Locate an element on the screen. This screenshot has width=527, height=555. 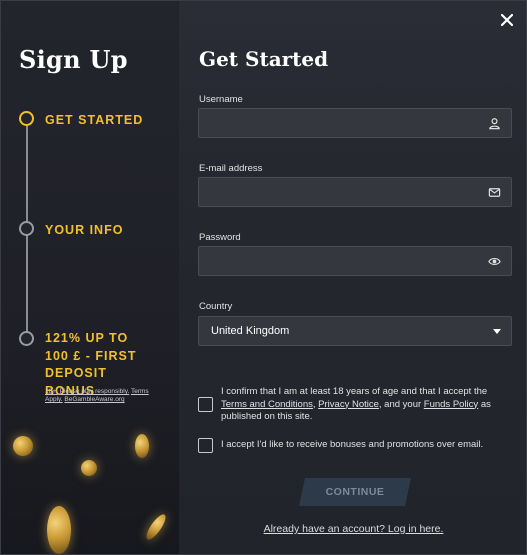
step-label: YOUR INFO is located at coordinates (84, 230).